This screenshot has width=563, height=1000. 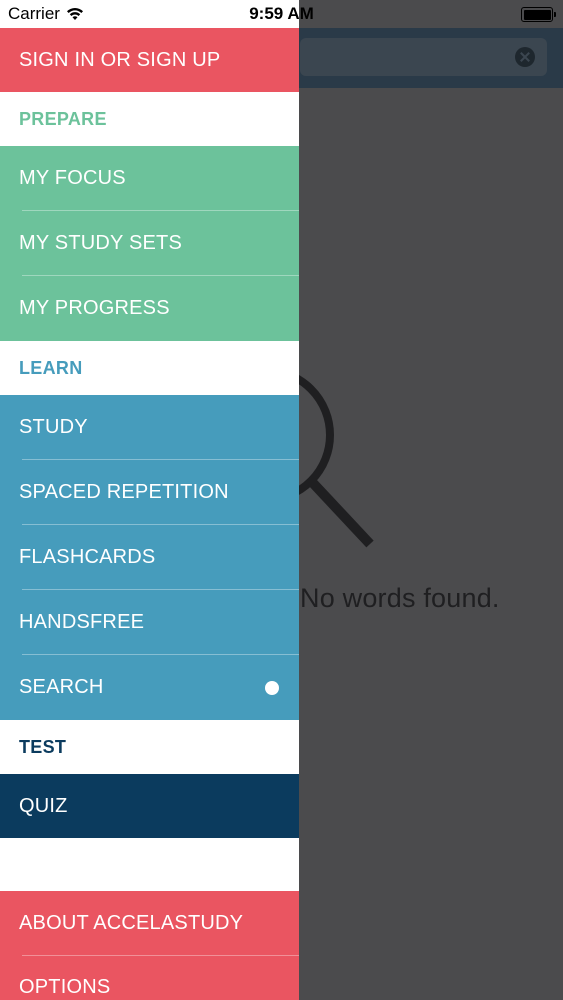 What do you see at coordinates (63, 118) in the screenshot?
I see `section-header-prepare: PREPARE` at bounding box center [63, 118].